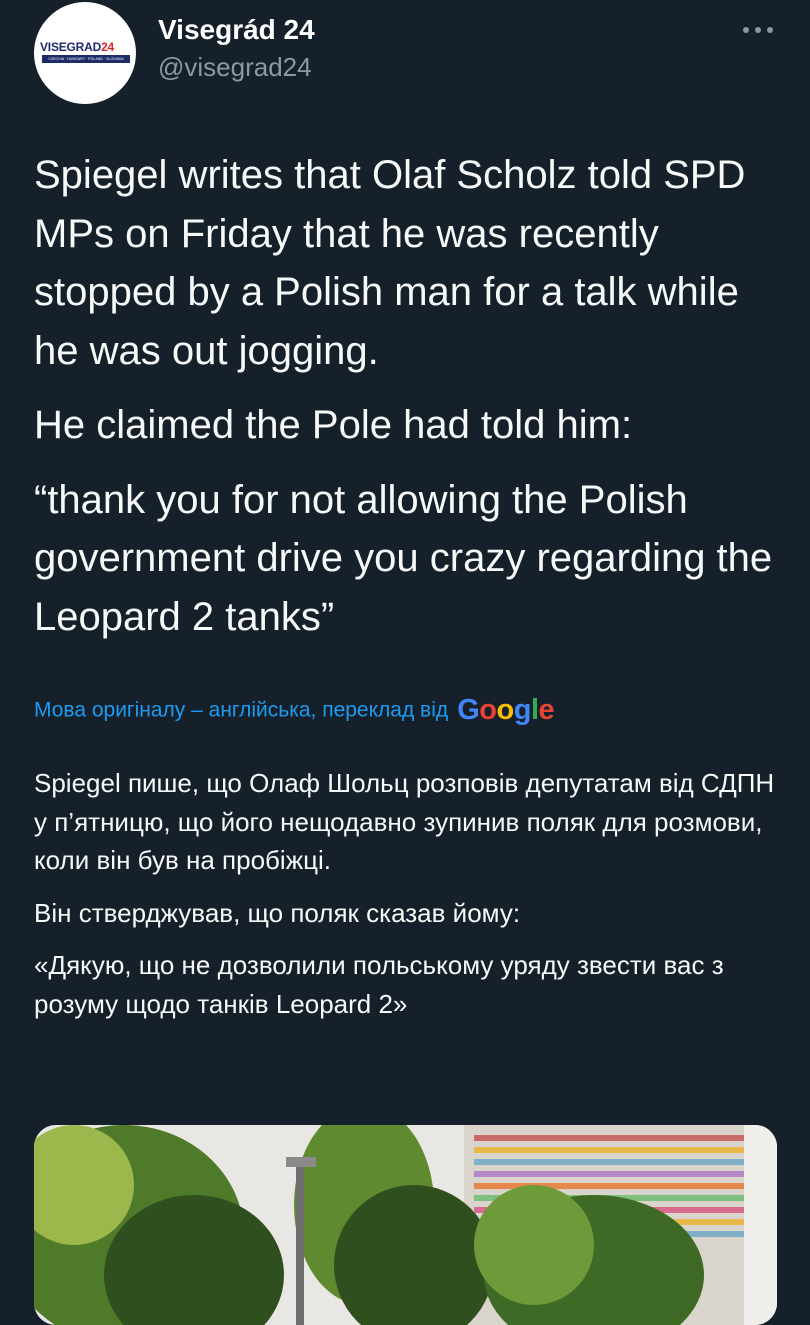  Describe the element at coordinates (506, 710) in the screenshot. I see `google-logo: Google` at that location.